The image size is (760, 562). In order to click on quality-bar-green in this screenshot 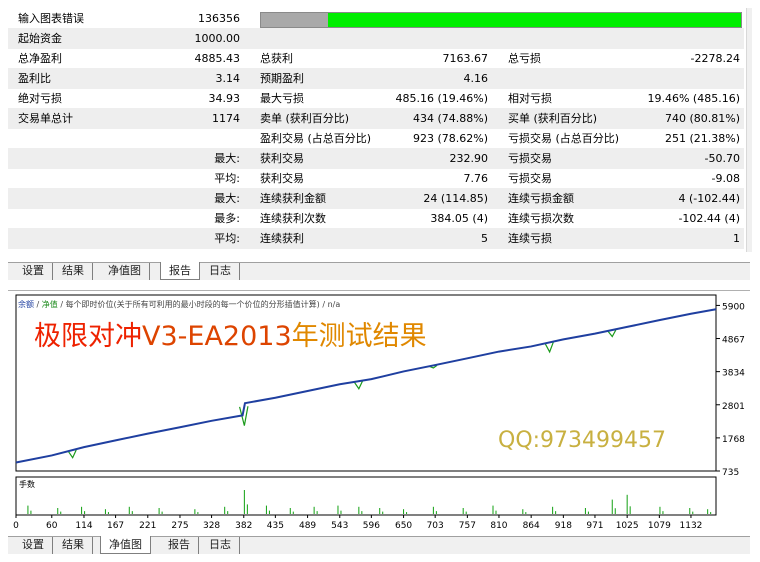, I will do `click(534, 20)`.